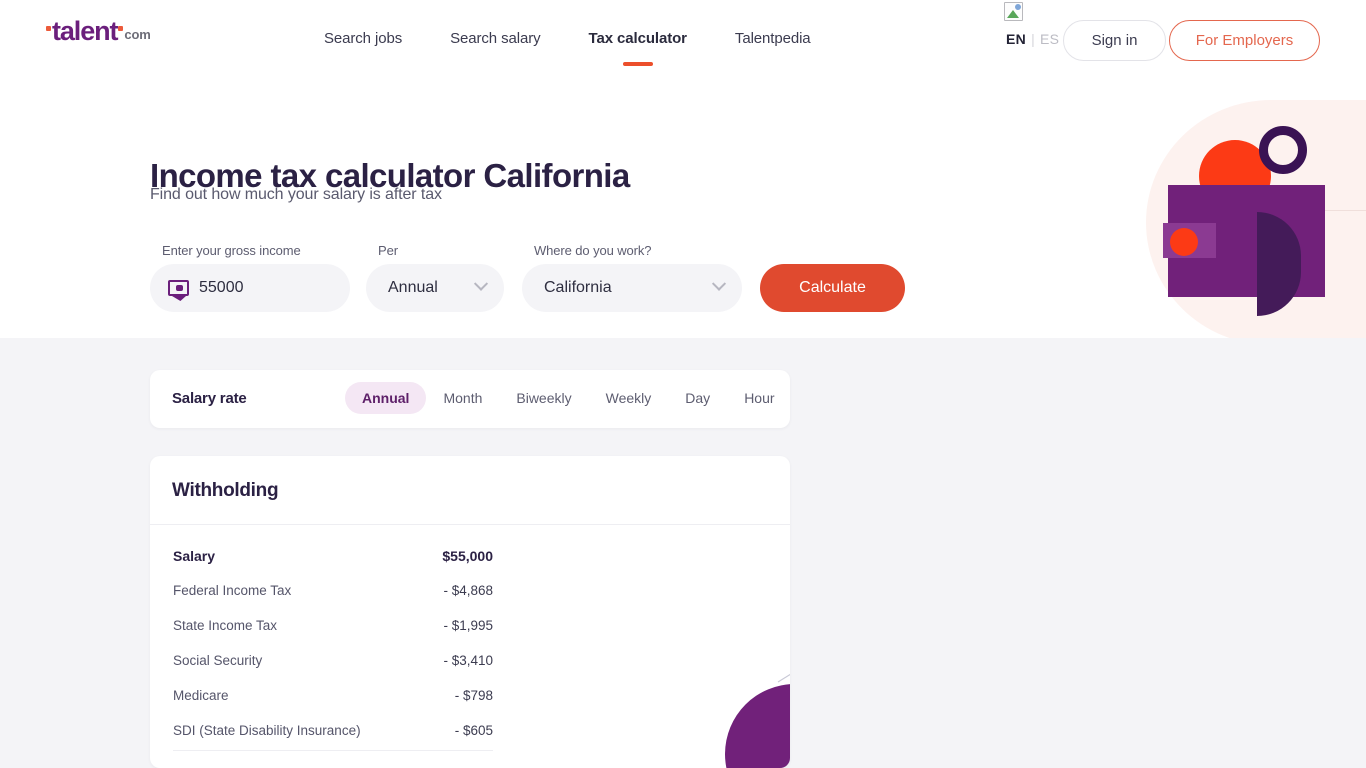  I want to click on row-value: $55,000, so click(467, 555).